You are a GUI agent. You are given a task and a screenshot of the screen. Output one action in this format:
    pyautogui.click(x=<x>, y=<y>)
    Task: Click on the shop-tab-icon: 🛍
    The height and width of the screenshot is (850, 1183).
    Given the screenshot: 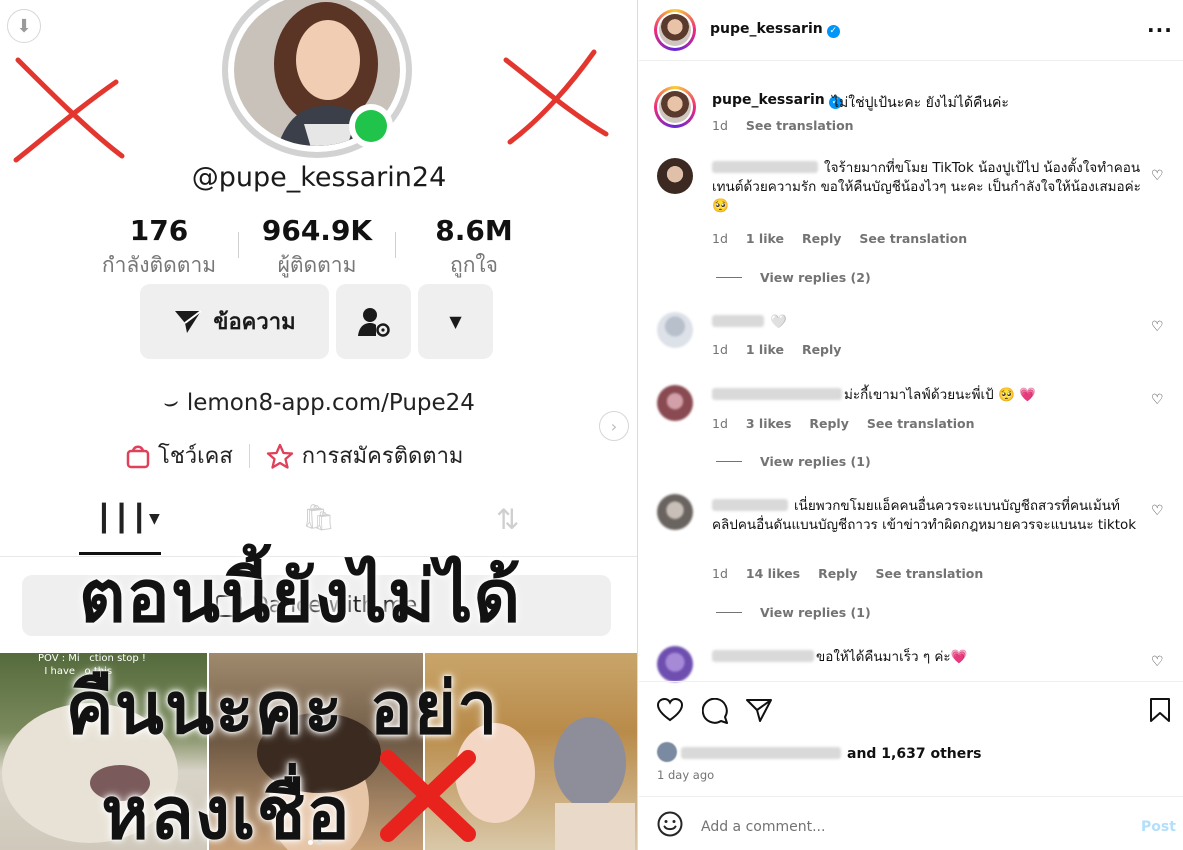 What is the action you would take?
    pyautogui.click(x=318, y=518)
    